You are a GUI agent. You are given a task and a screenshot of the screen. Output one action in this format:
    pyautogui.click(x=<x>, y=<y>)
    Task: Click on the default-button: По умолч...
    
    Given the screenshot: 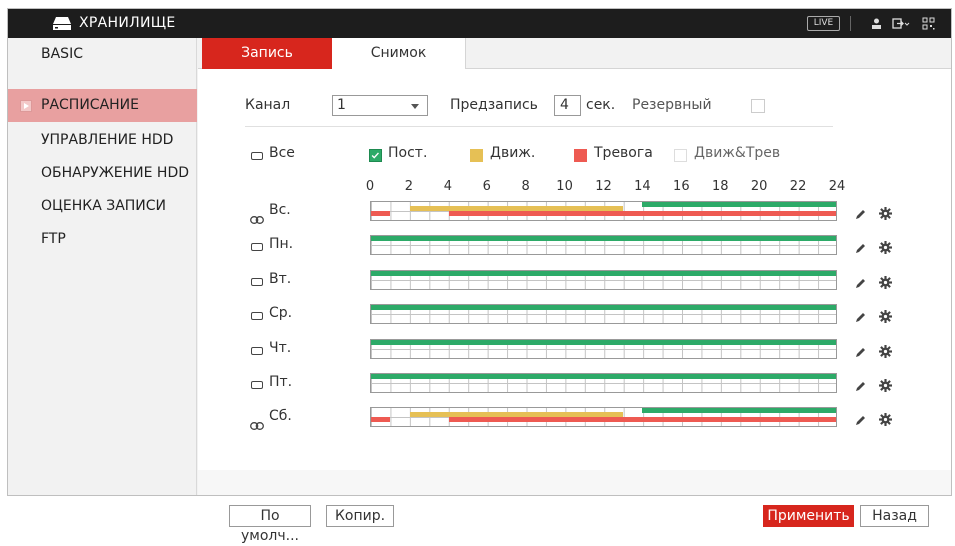 What is the action you would take?
    pyautogui.click(x=270, y=524)
    